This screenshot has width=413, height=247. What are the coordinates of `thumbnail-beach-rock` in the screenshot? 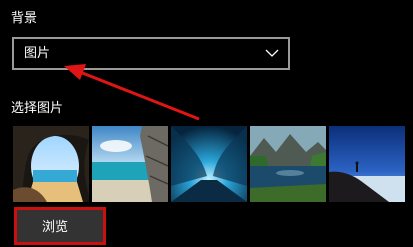 It's located at (130, 164).